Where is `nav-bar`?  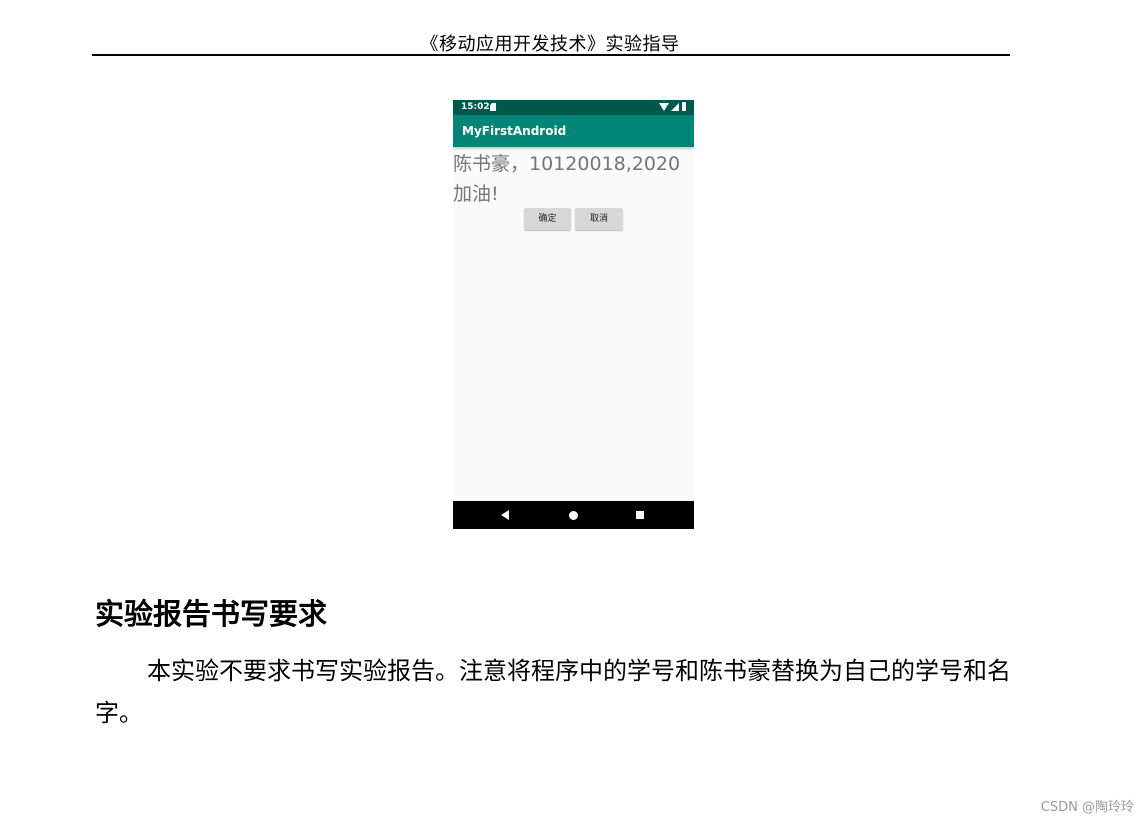
nav-bar is located at coordinates (573, 515).